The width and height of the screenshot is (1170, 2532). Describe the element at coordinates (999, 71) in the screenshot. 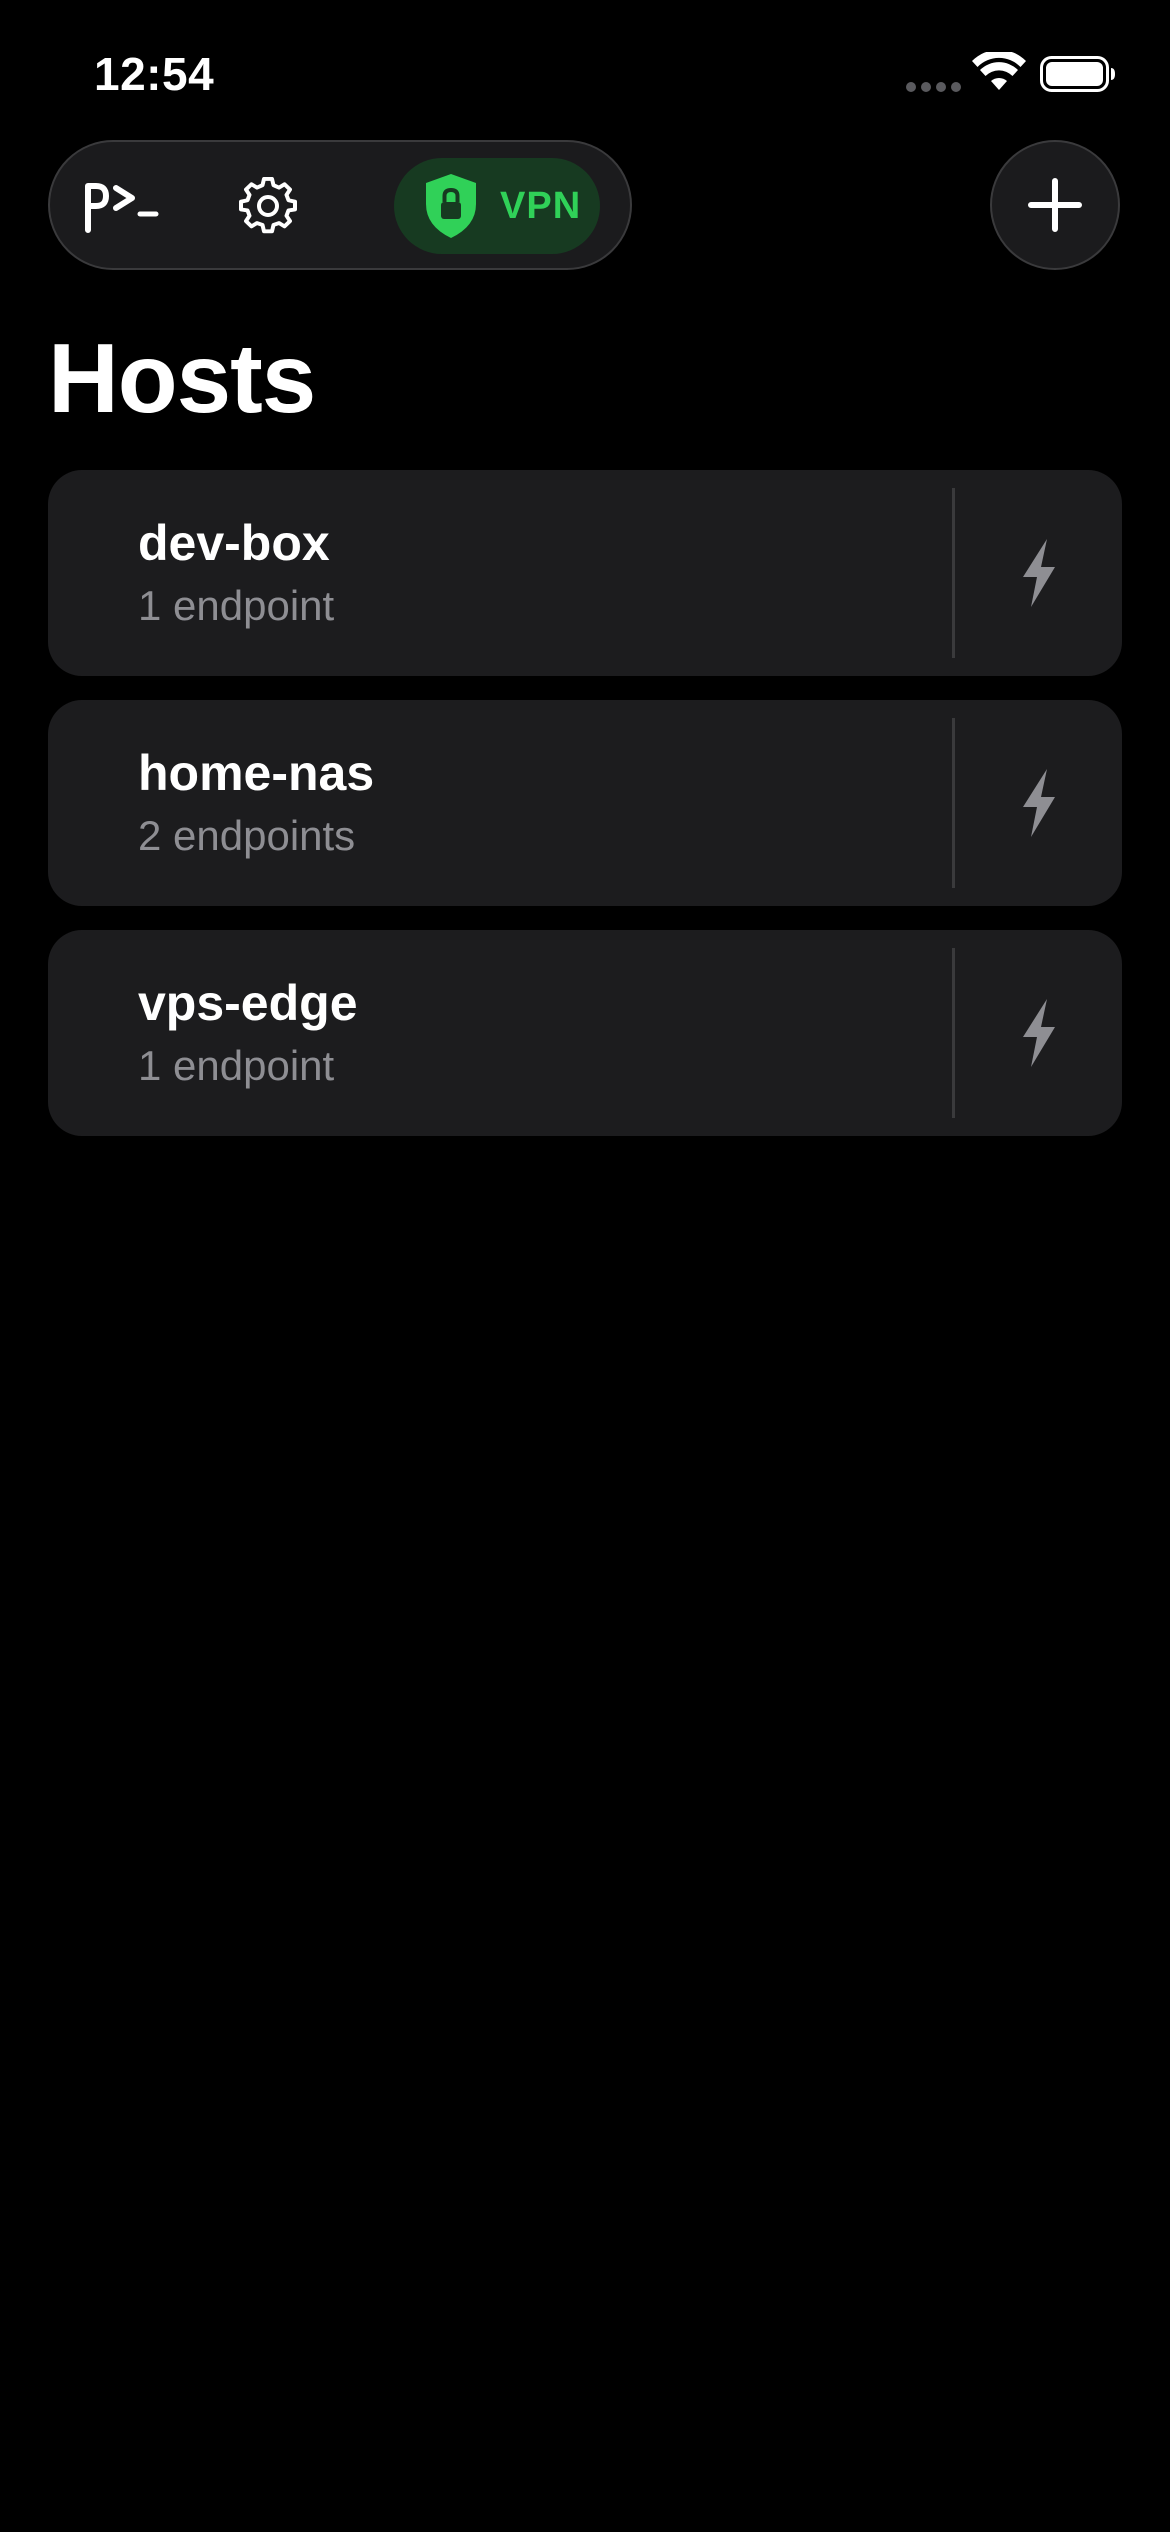

I see `wifi-icon` at that location.